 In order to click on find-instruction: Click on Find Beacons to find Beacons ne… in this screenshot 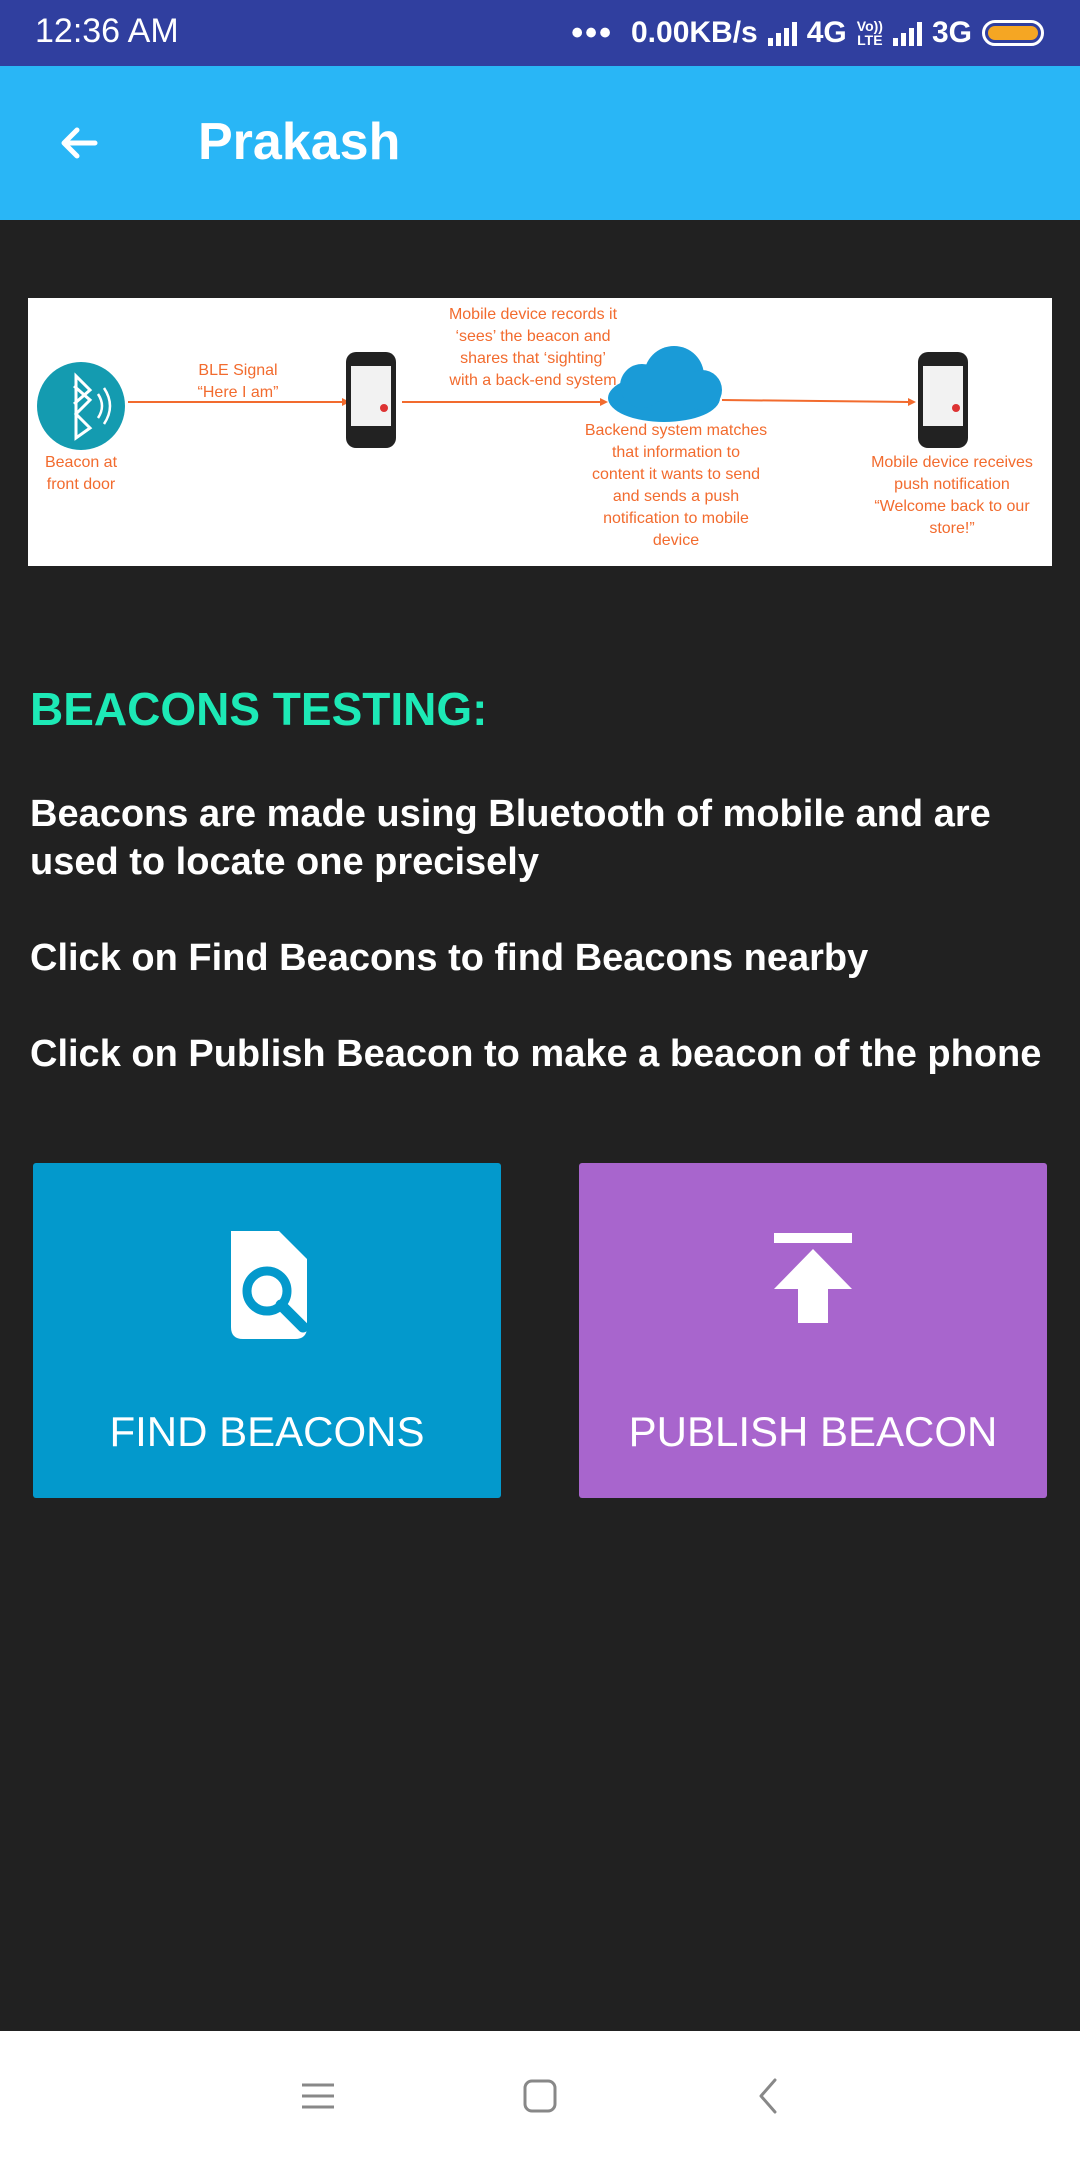, I will do `click(449, 958)`.